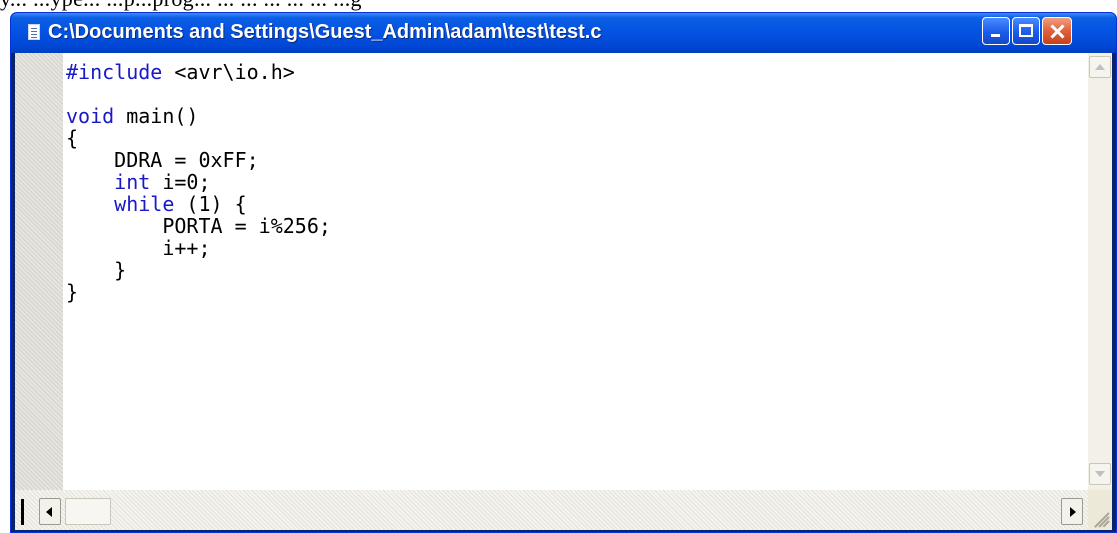  Describe the element at coordinates (156, 116) in the screenshot. I see `code-text: main()` at that location.